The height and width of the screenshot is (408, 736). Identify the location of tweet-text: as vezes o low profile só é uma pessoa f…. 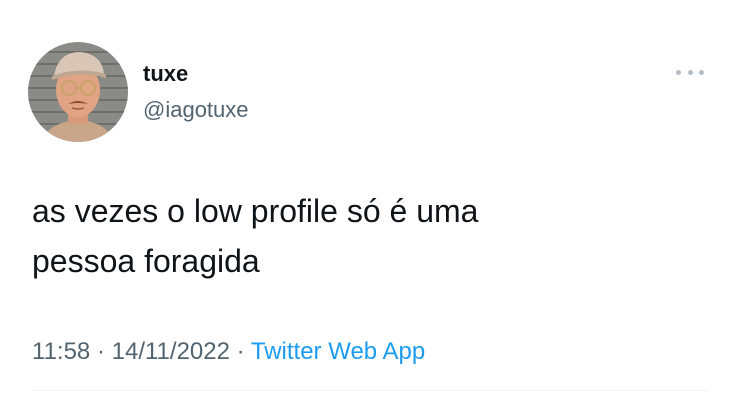
(255, 236).